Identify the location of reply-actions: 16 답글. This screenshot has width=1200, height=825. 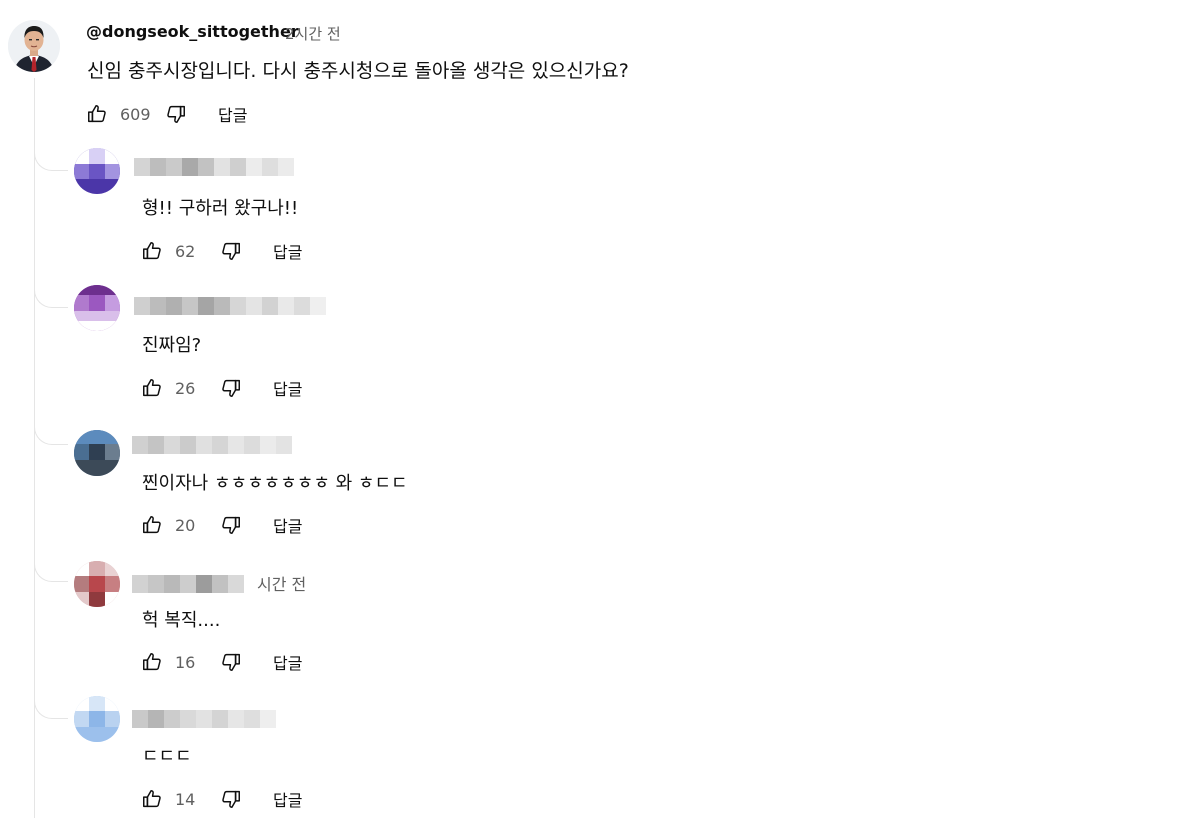
(221, 662).